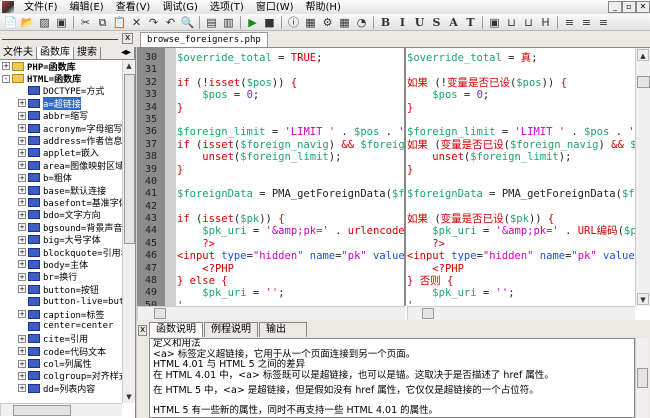  I want to click on toolbar-button-icon: I, so click(402, 22).